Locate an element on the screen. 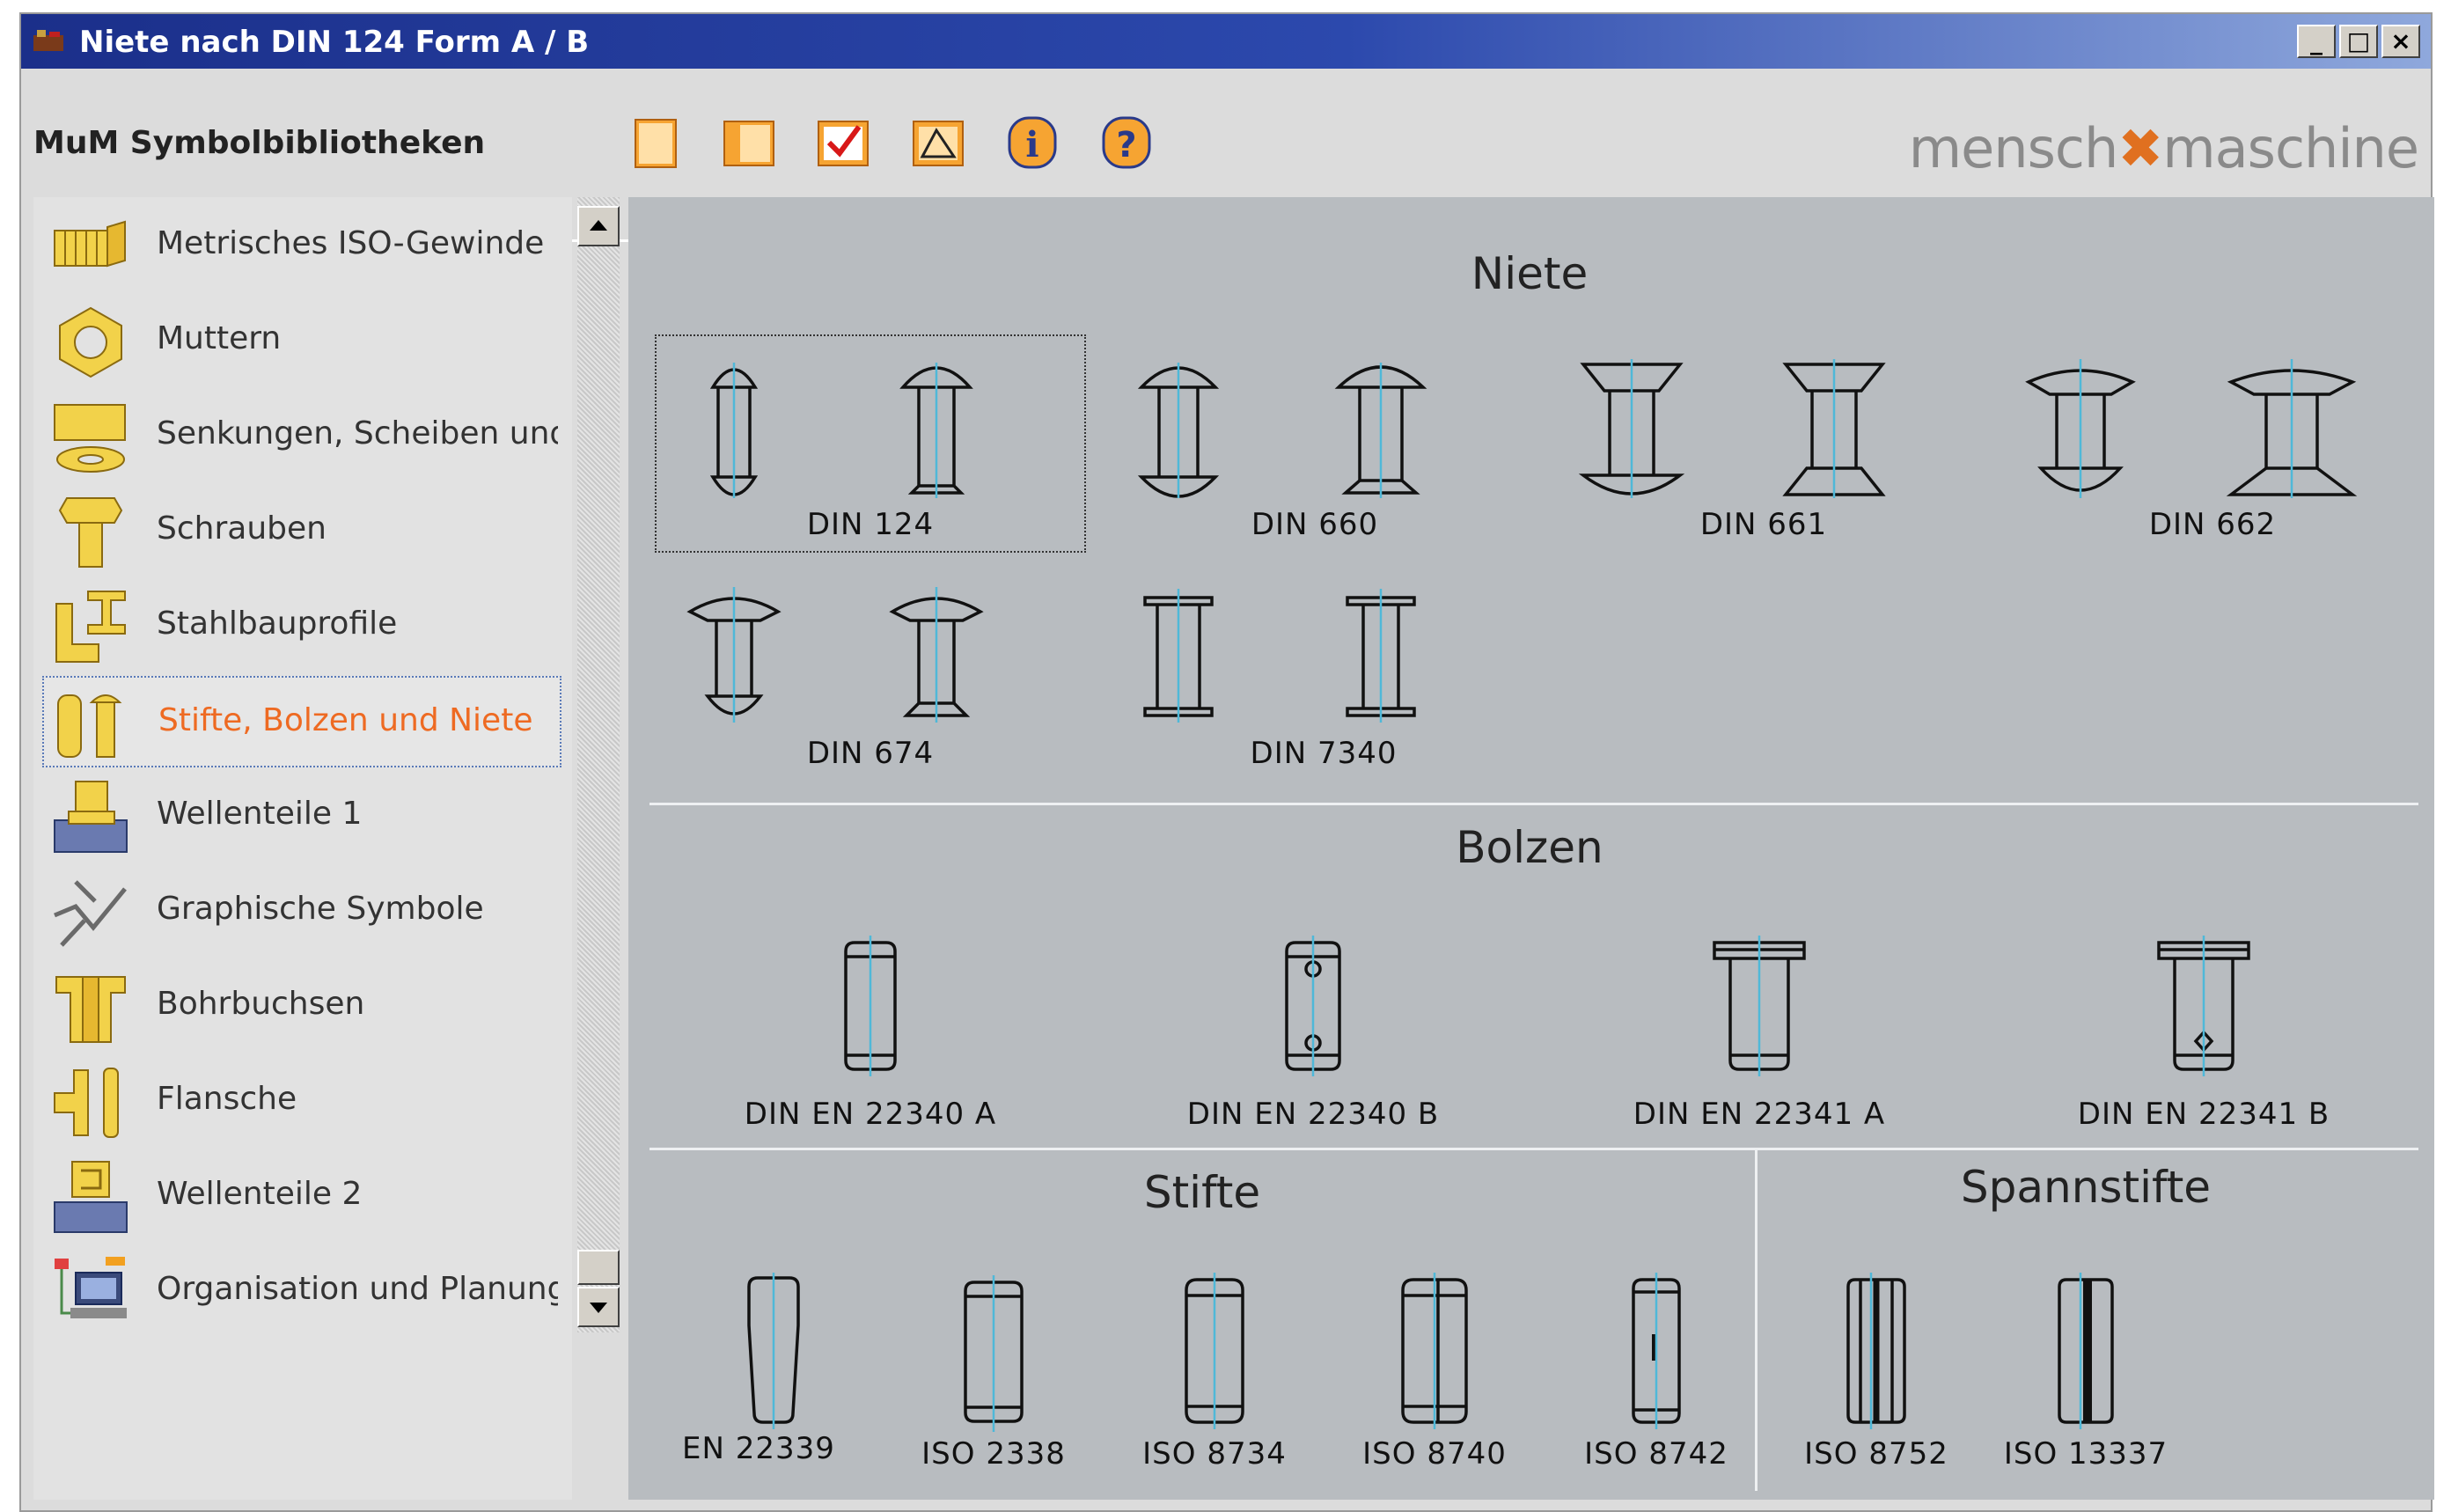 The image size is (2451, 1512). thread-icon is located at coordinates (90, 244).